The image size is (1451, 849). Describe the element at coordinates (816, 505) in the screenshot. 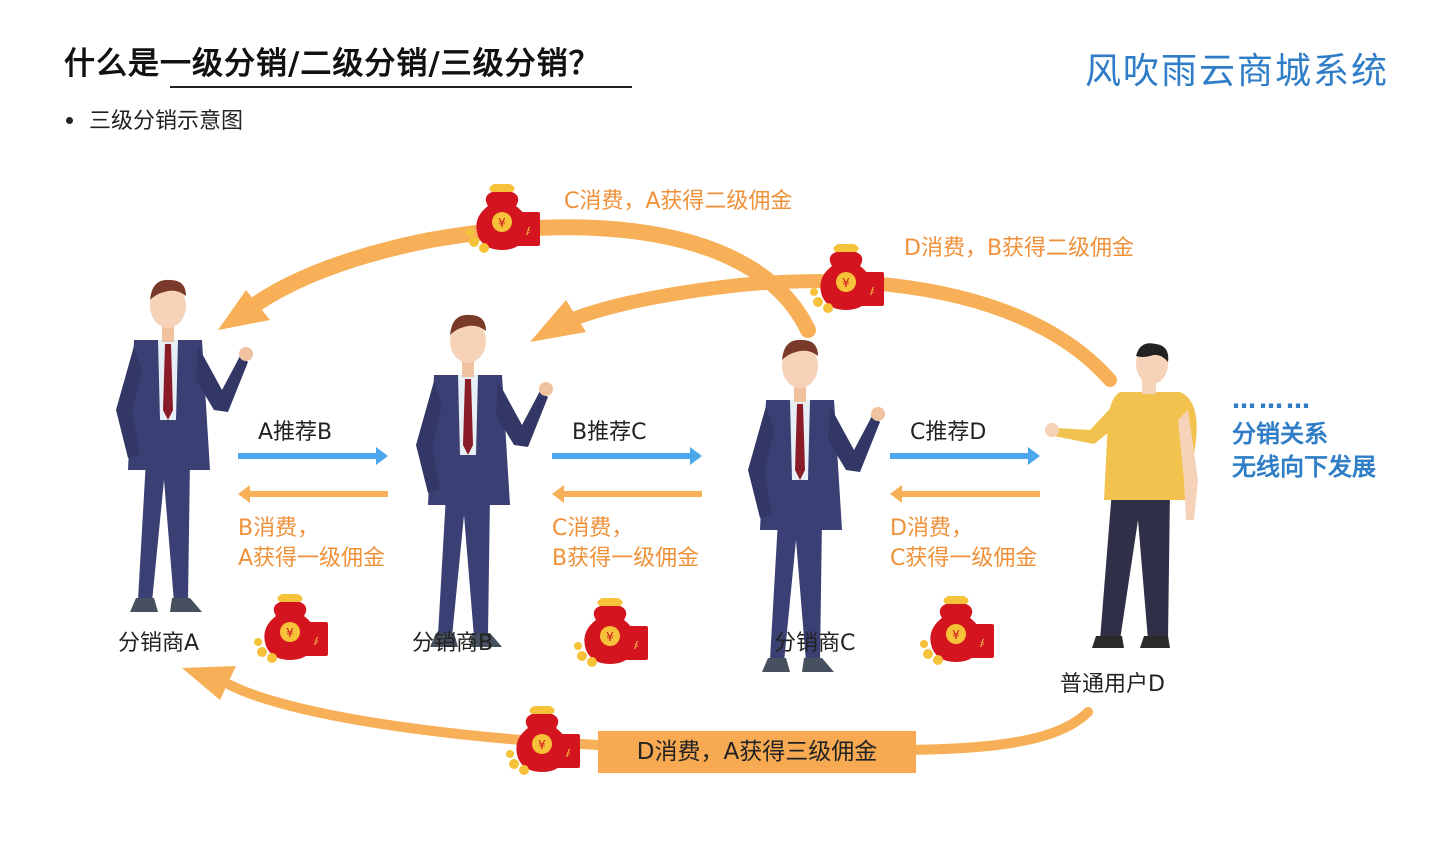

I see `person-c-icon` at that location.